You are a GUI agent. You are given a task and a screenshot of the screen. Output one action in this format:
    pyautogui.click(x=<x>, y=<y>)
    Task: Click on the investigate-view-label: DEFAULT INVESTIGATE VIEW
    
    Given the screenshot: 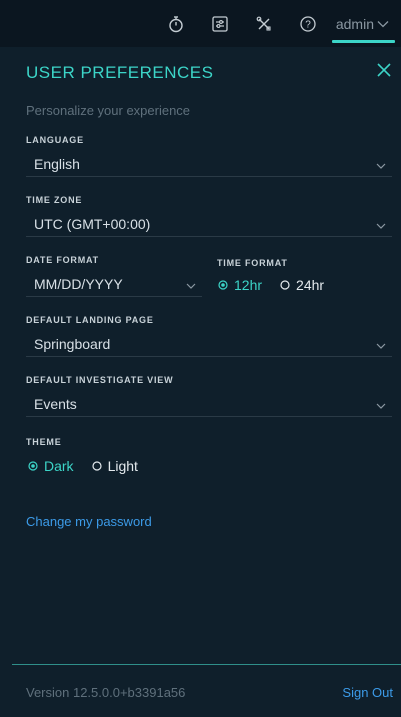 What is the action you would take?
    pyautogui.click(x=100, y=380)
    